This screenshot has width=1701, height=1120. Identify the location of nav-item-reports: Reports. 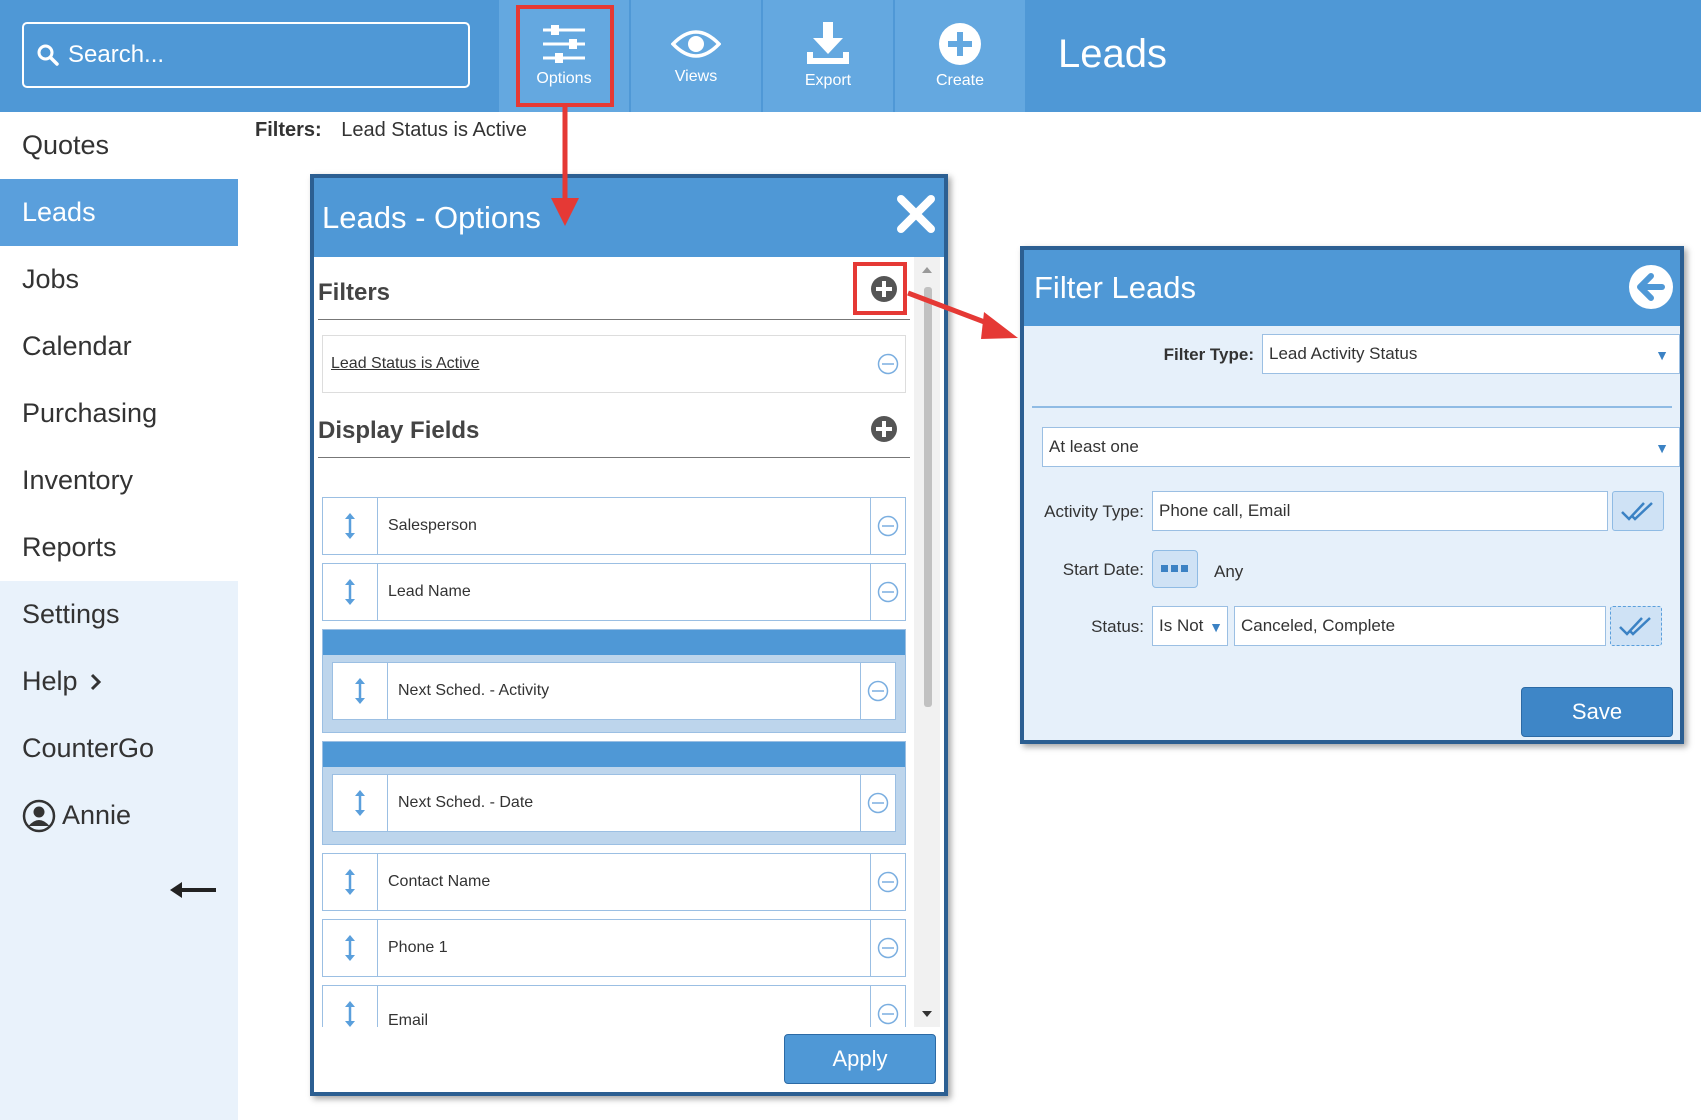
(119, 547).